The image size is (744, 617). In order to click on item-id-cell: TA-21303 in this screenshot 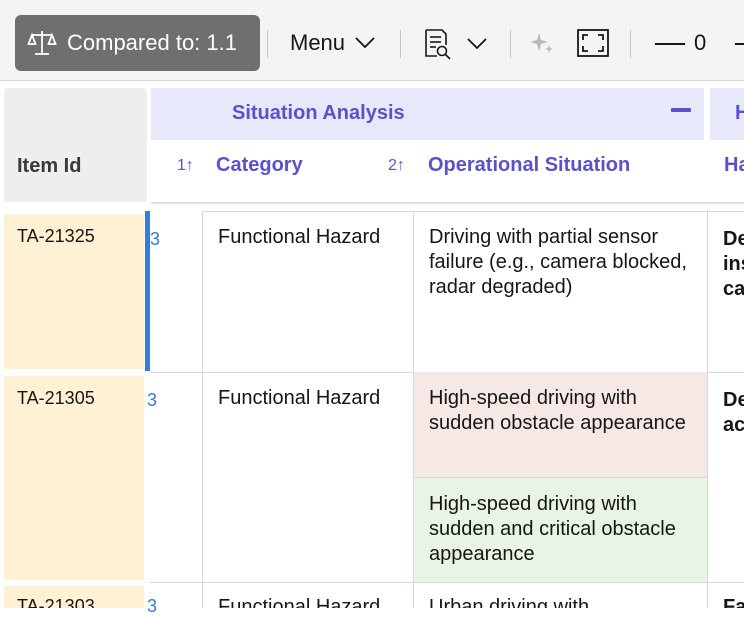, I will do `click(74, 597)`.